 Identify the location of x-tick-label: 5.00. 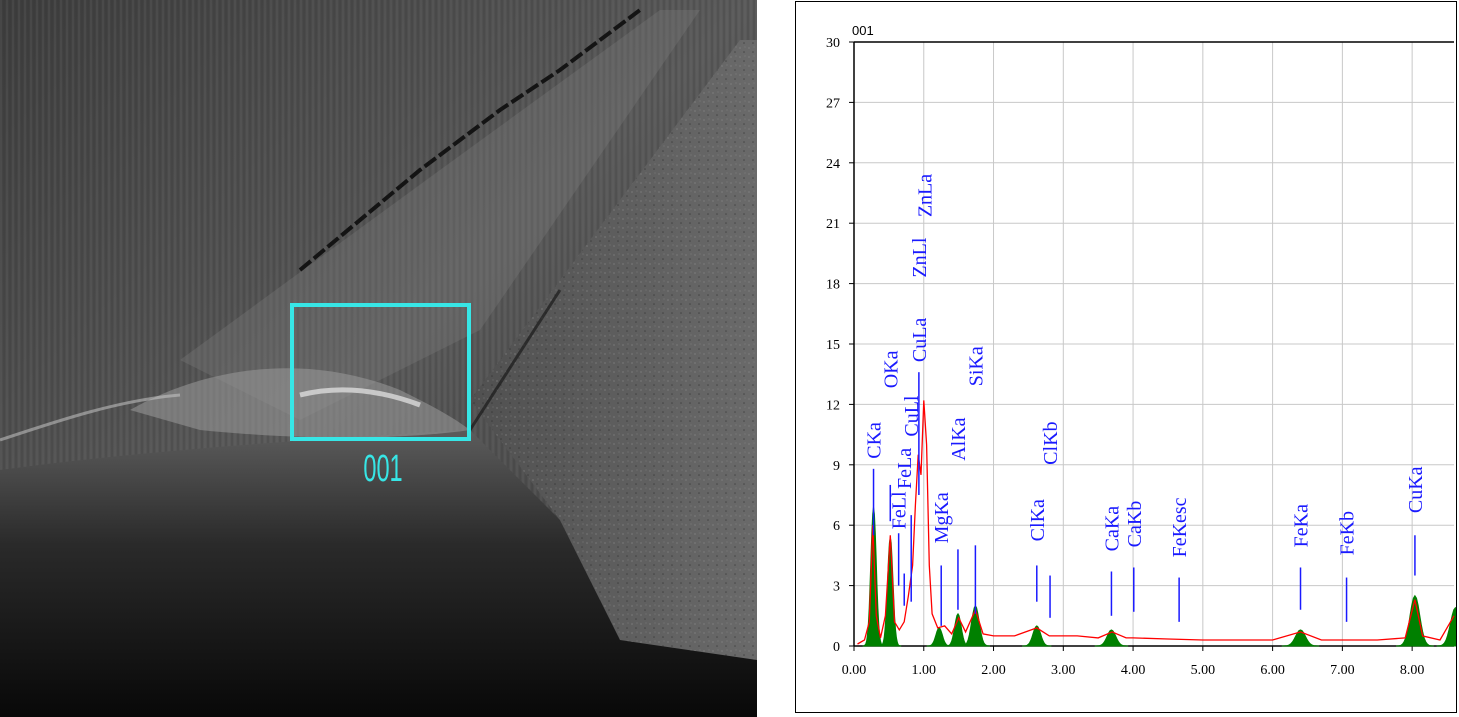
(1203, 670).